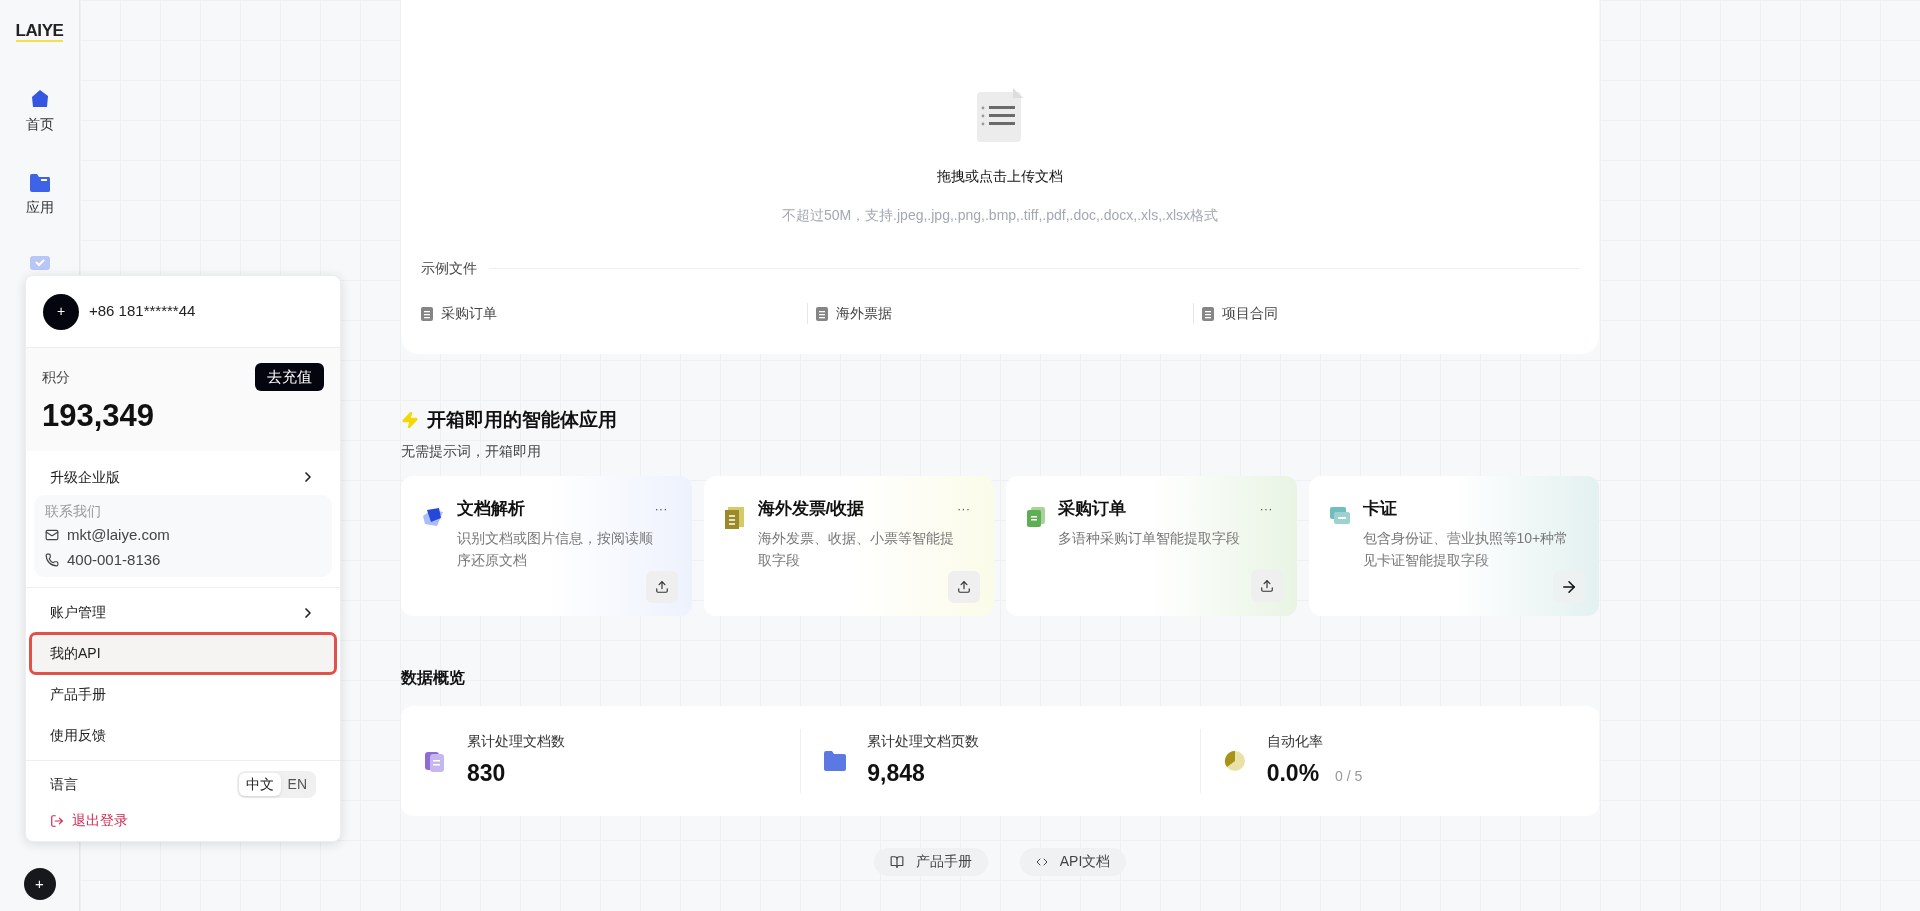 This screenshot has width=1920, height=911. Describe the element at coordinates (471, 451) in the screenshot. I see `section-subtitle: 无需提示词，开箱即用` at that location.